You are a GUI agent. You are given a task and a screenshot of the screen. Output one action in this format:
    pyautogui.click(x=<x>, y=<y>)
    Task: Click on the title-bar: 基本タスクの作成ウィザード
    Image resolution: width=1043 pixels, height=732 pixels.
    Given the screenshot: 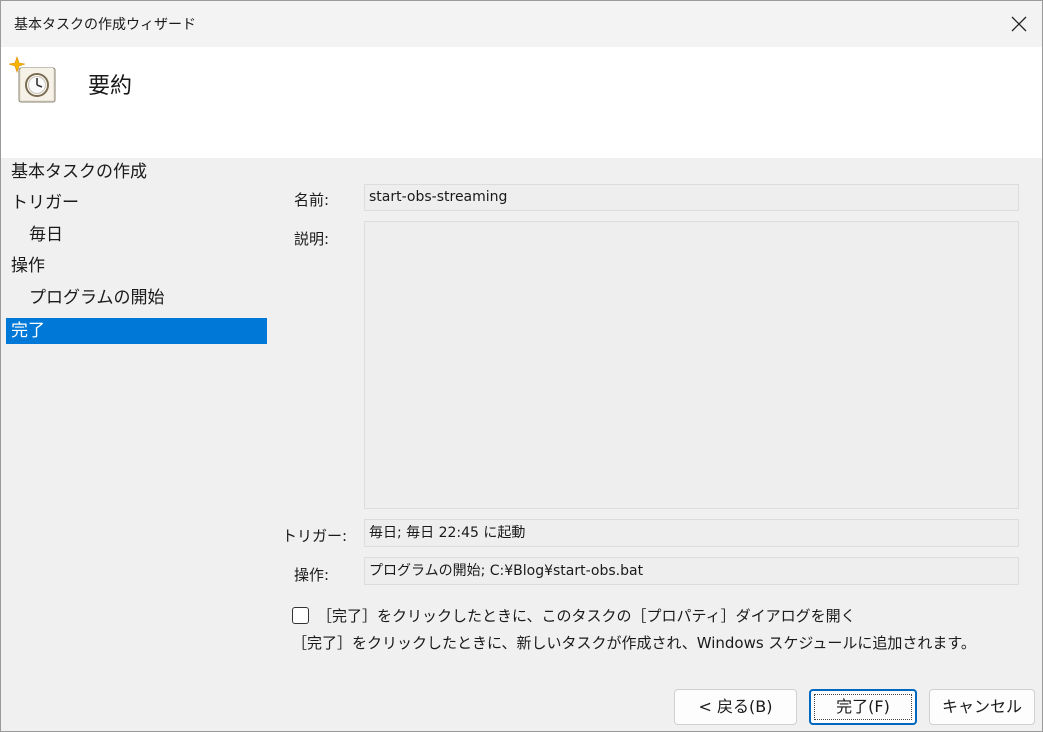 What is the action you would take?
    pyautogui.click(x=521, y=24)
    